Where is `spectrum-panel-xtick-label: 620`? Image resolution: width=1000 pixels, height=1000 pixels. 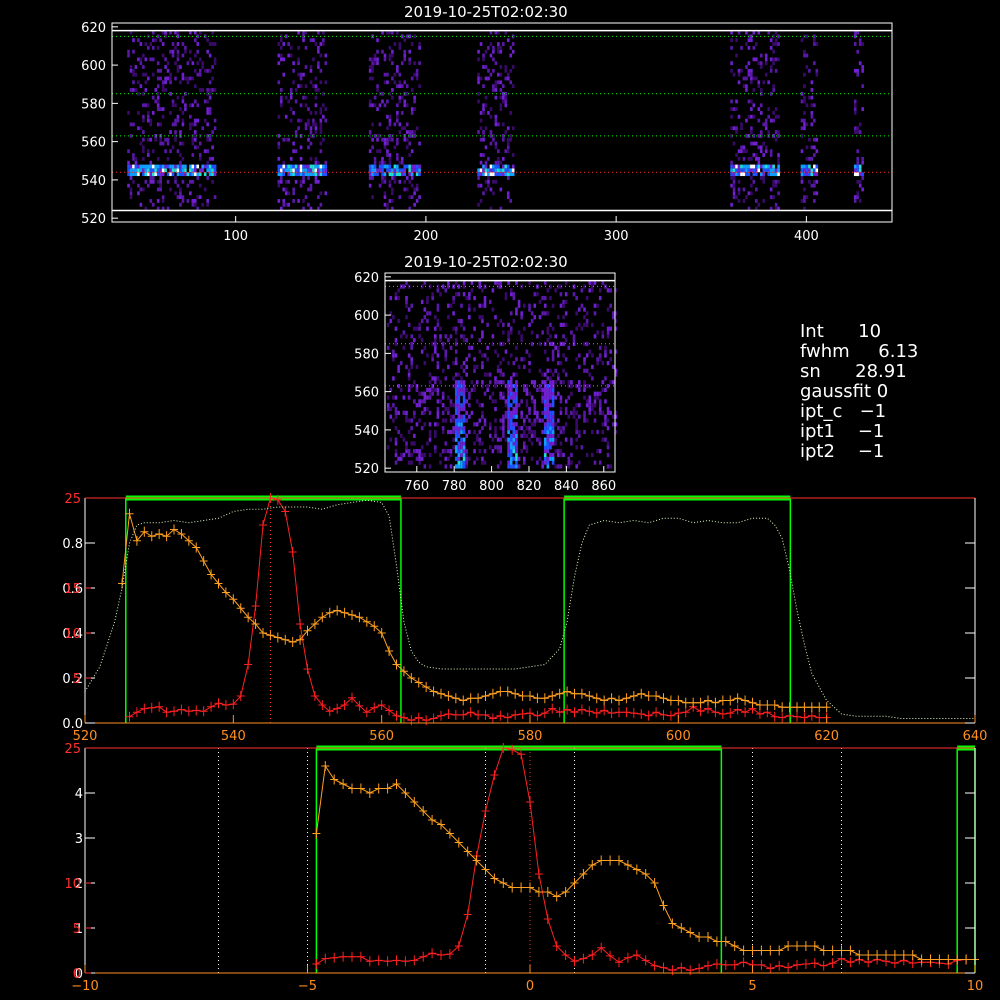
spectrum-panel-xtick-label: 620 is located at coordinates (826, 736).